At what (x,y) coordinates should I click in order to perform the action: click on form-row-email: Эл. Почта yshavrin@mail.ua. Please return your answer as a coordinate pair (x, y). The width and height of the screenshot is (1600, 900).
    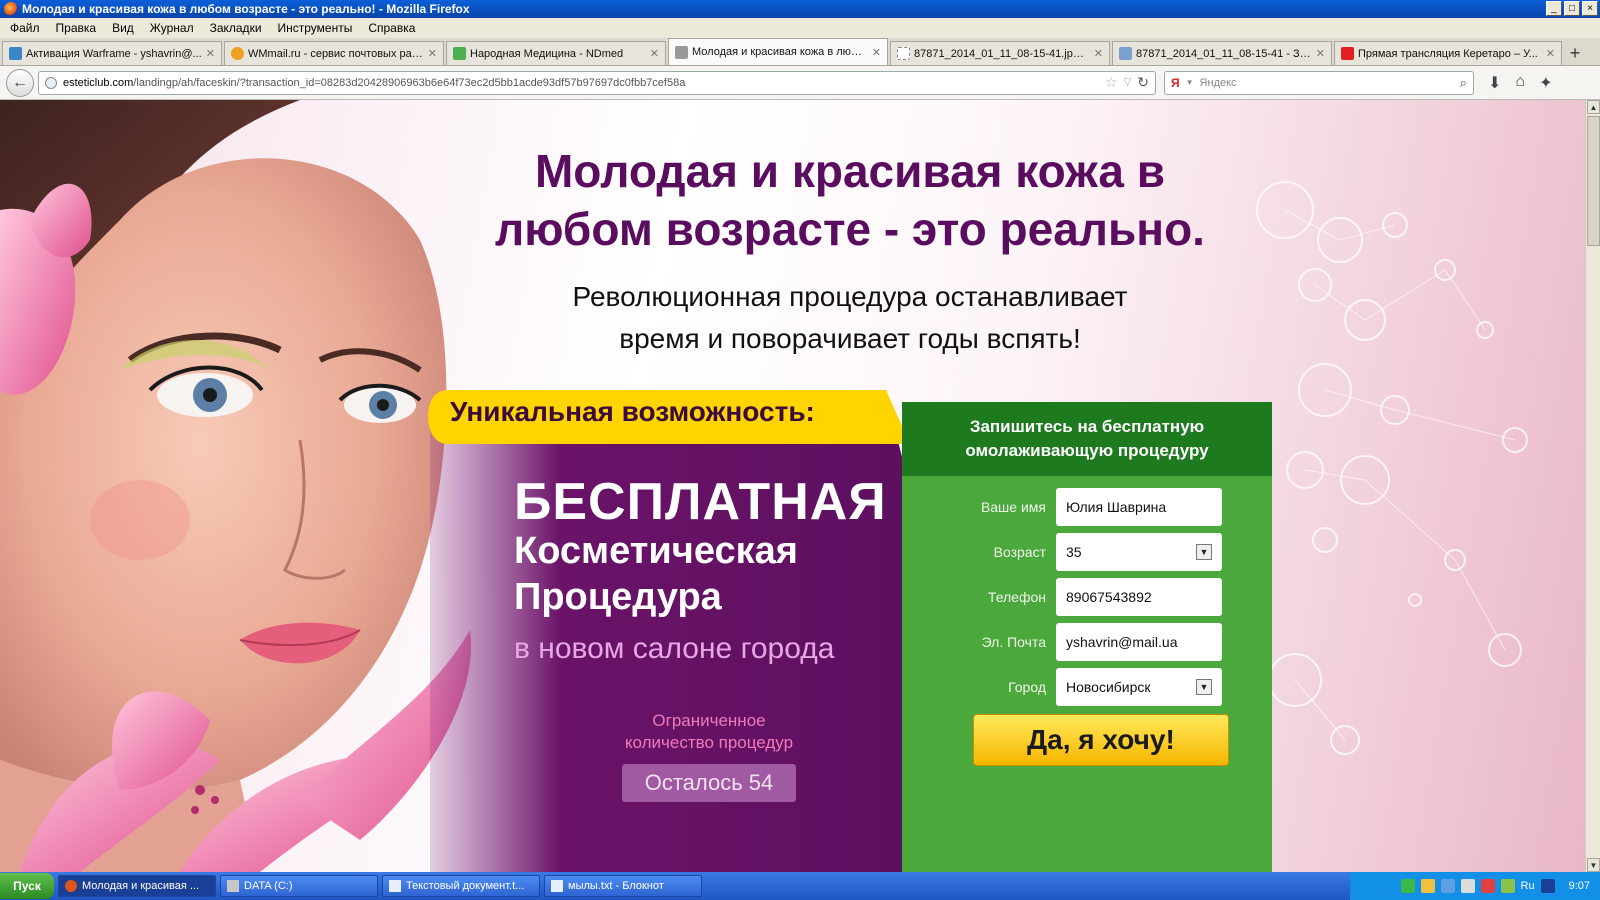
    Looking at the image, I should click on (1087, 642).